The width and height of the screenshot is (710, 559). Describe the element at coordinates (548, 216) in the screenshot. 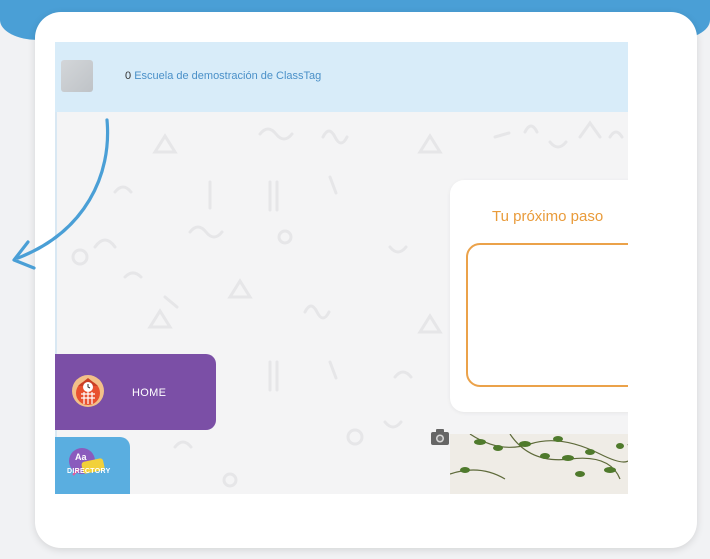

I see `next-step-title: Tu próximo paso` at that location.